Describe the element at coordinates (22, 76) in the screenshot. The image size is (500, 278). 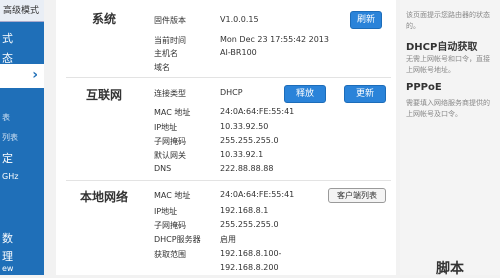
I see `sidebar-item-status-active: ›` at that location.